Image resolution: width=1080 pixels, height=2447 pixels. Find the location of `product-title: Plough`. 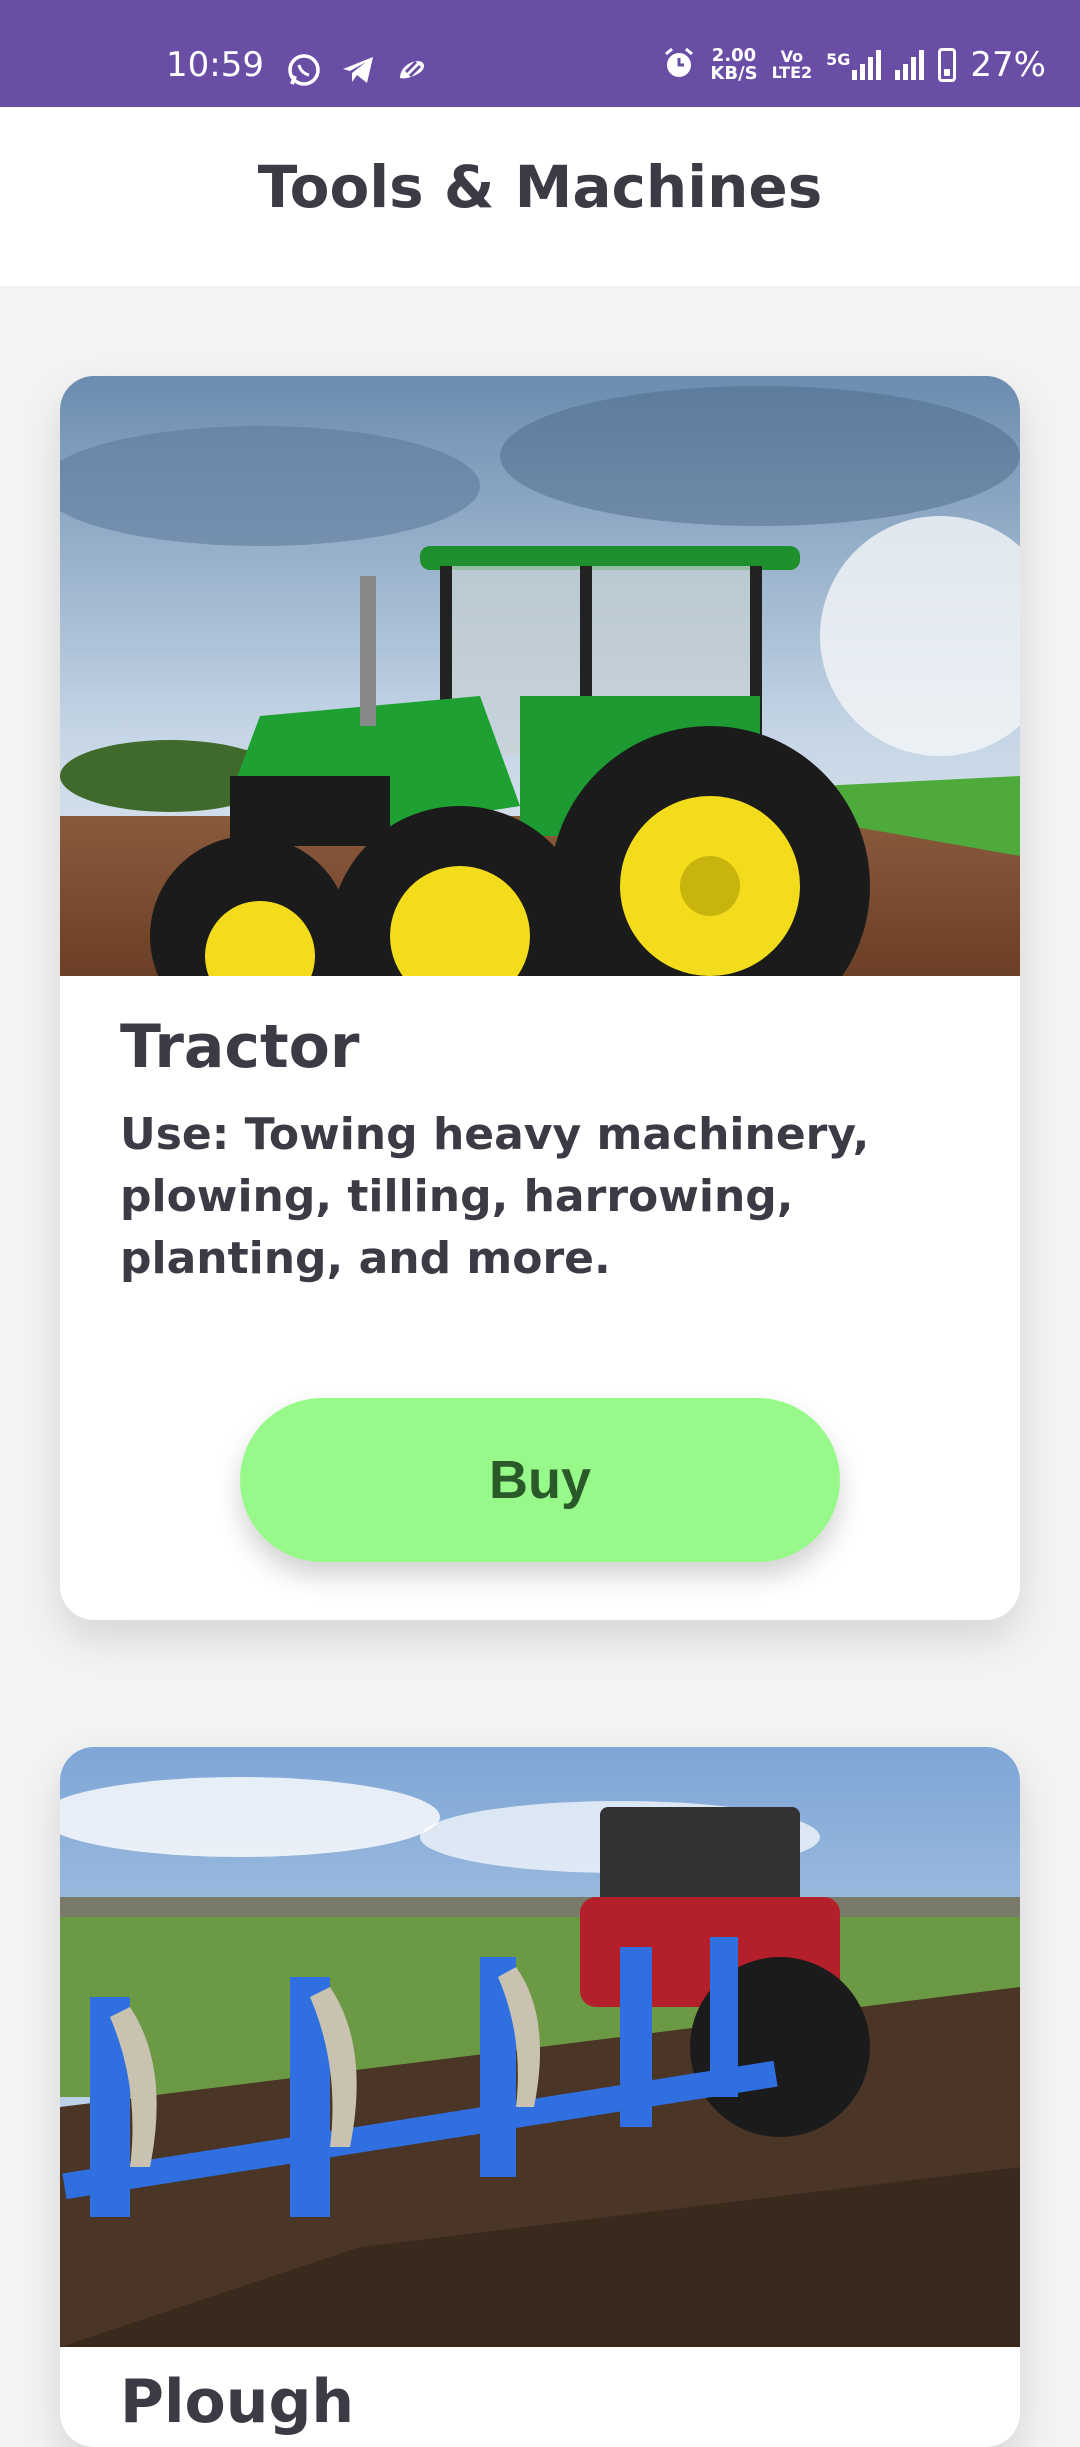

product-title: Plough is located at coordinates (237, 2402).